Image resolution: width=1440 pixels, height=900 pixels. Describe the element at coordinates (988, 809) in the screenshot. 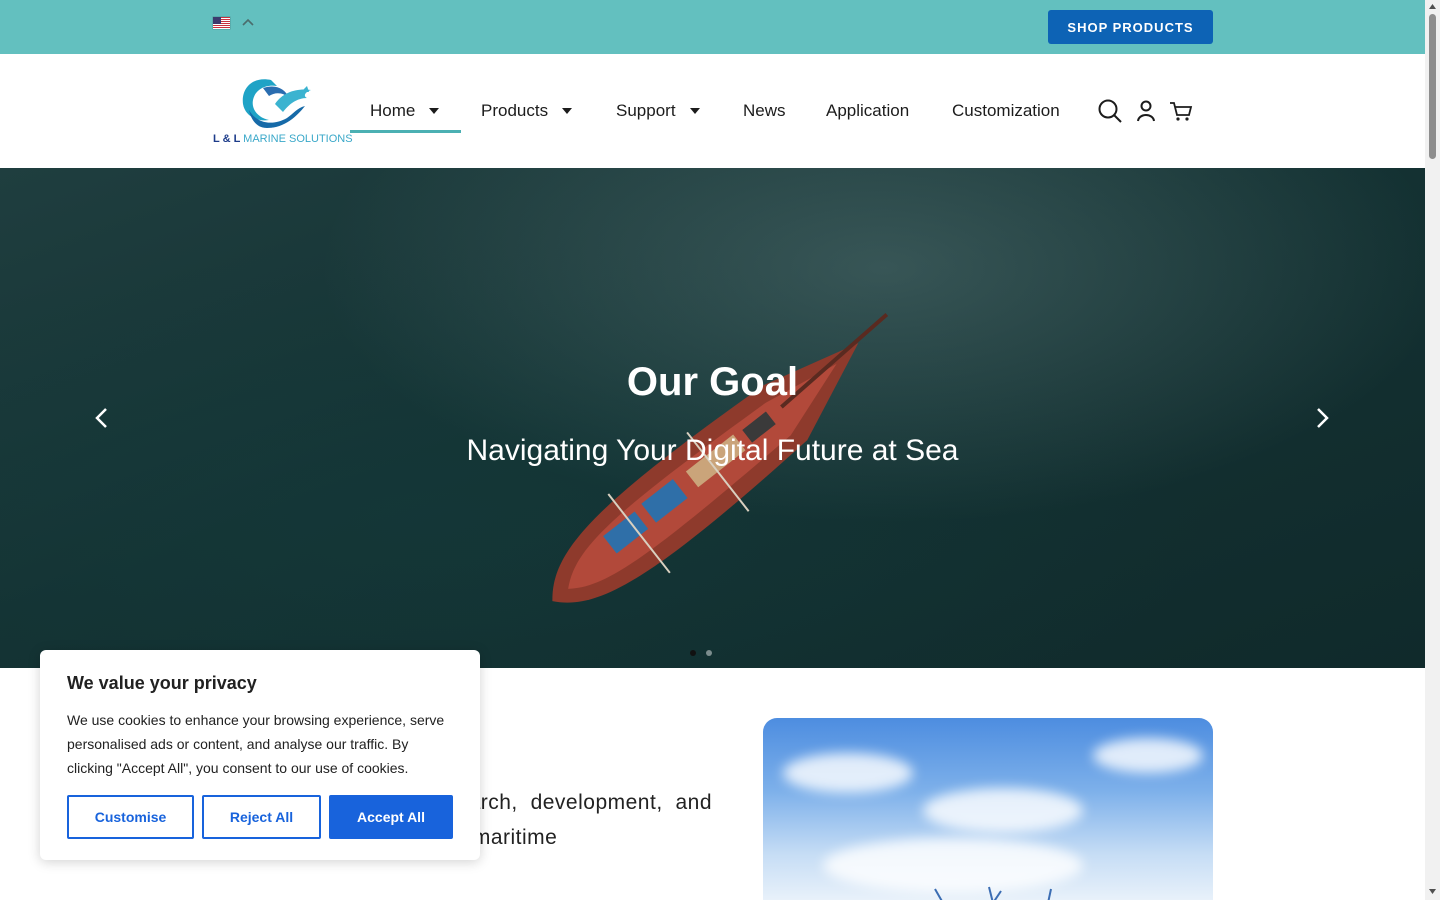

I see `wind-turbine-sky-image` at that location.